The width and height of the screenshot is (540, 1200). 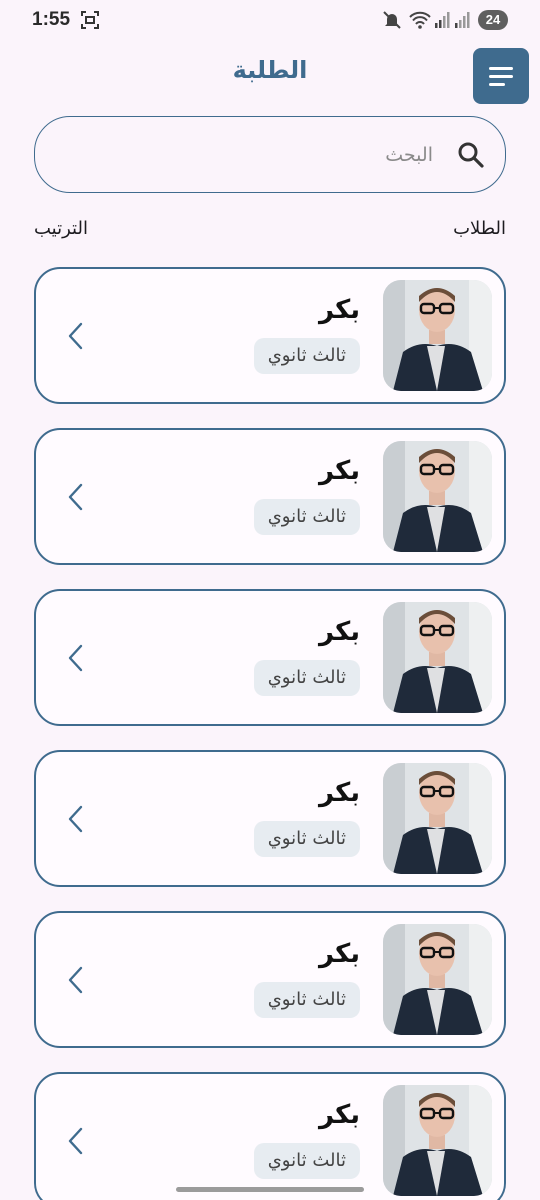 I want to click on search-icon, so click(x=471, y=155).